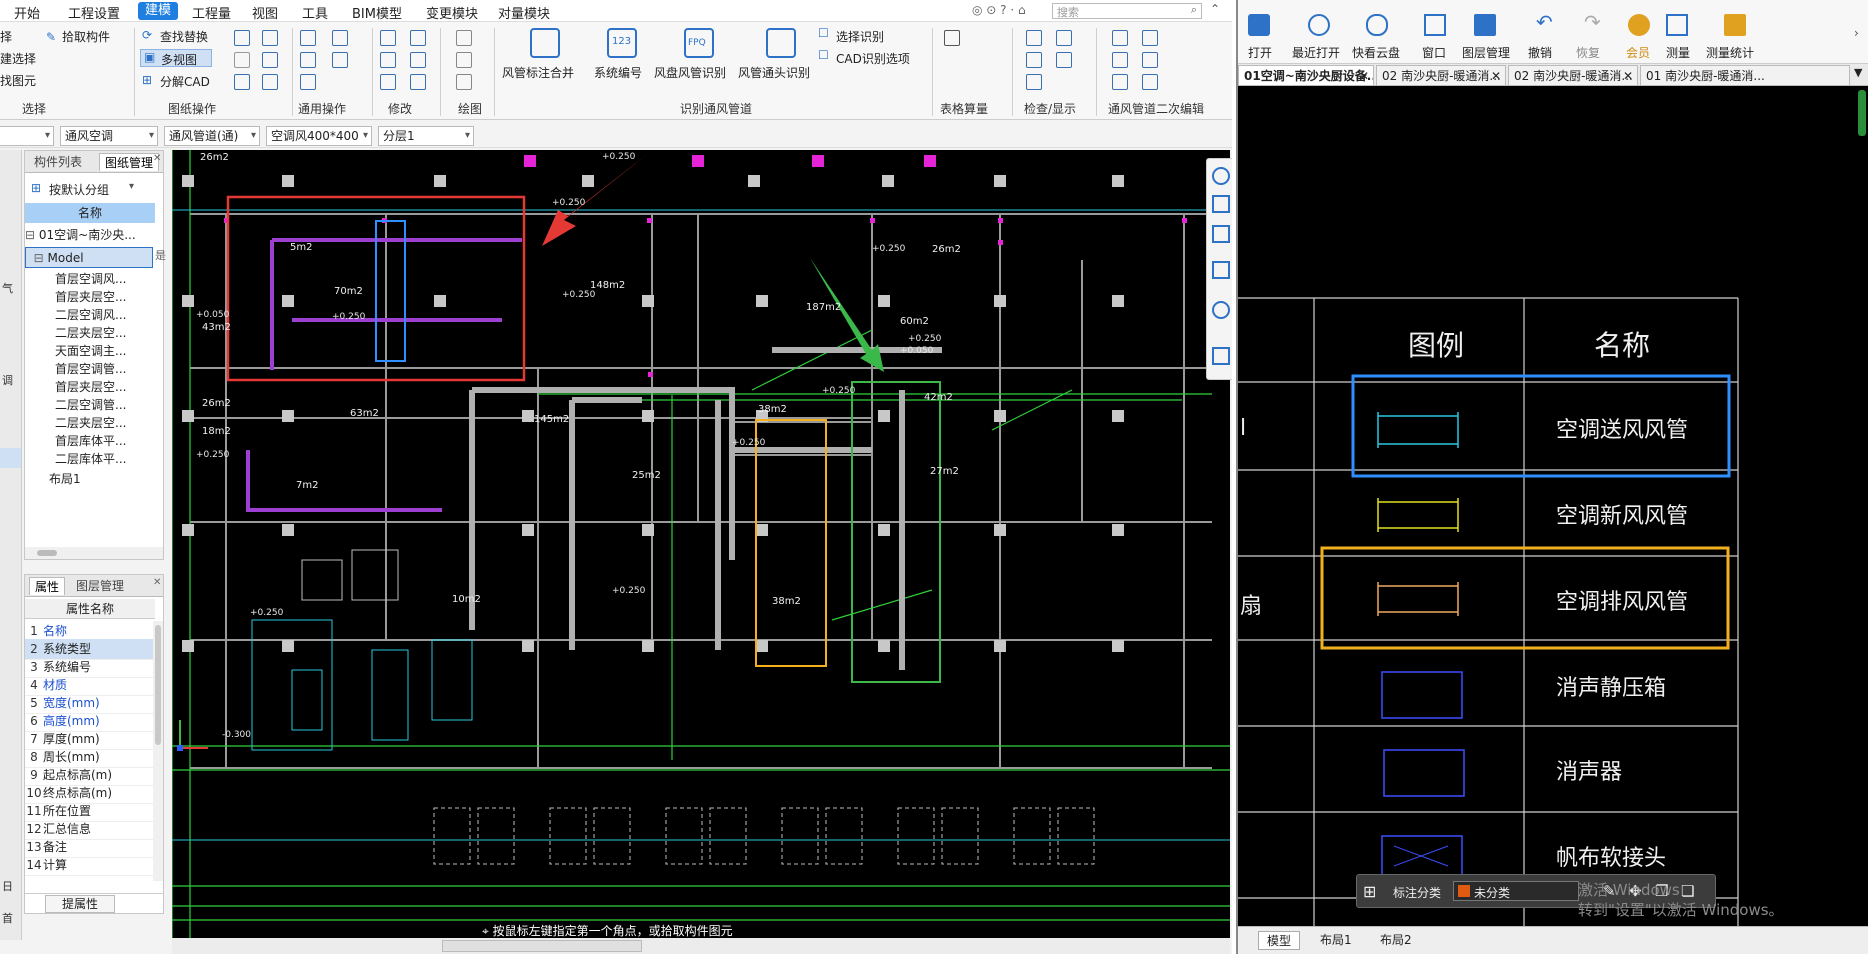 This screenshot has width=1868, height=954. Describe the element at coordinates (1316, 52) in the screenshot. I see `recent-open-button: 最近打开` at that location.